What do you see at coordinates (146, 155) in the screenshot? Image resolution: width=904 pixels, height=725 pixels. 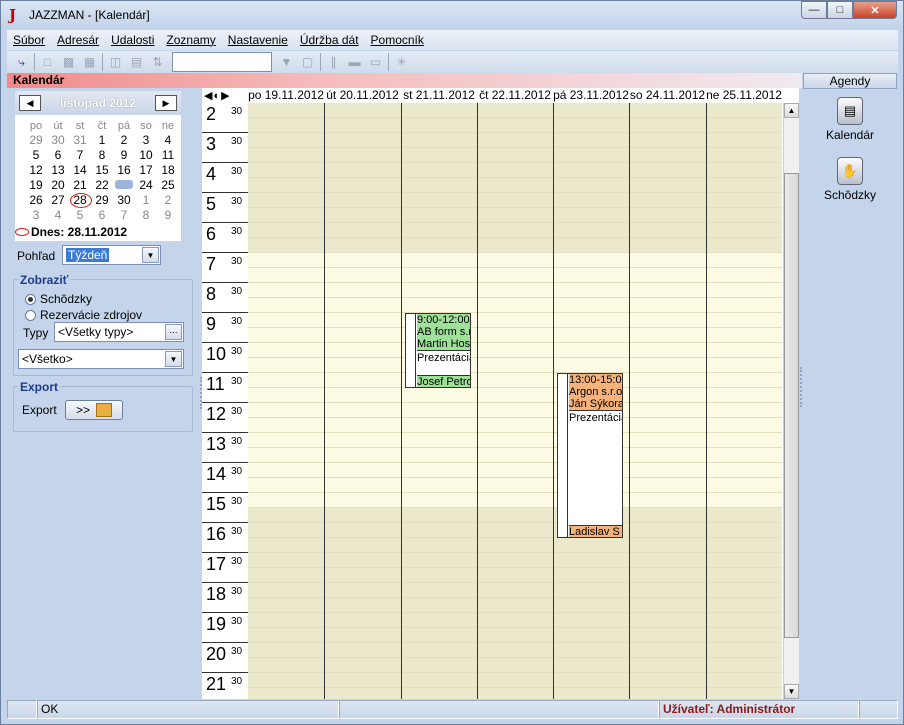 I see `calendar-day: 10` at bounding box center [146, 155].